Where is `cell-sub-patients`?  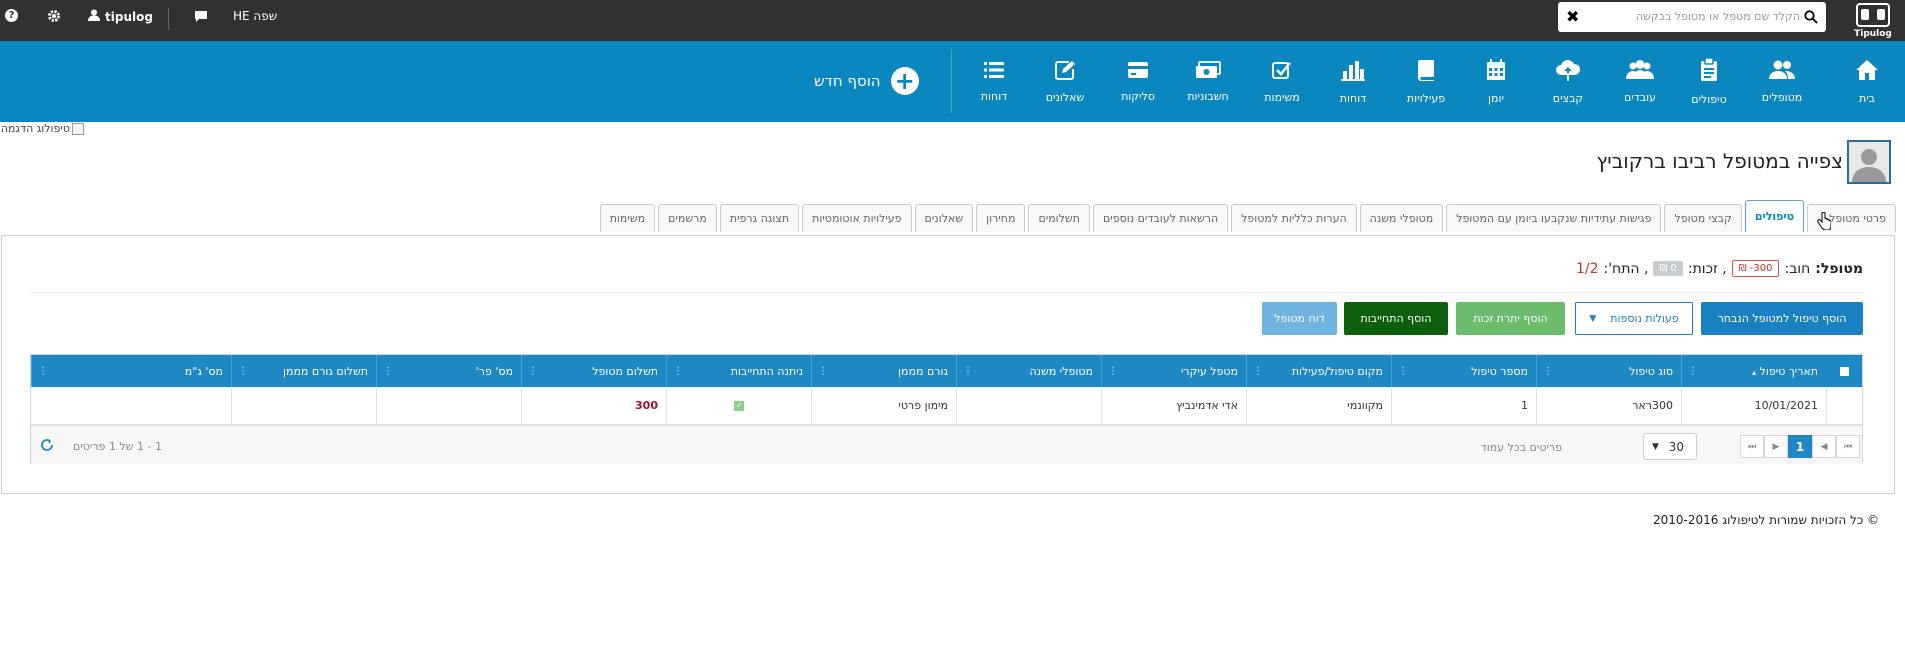
cell-sub-patients is located at coordinates (1028, 405).